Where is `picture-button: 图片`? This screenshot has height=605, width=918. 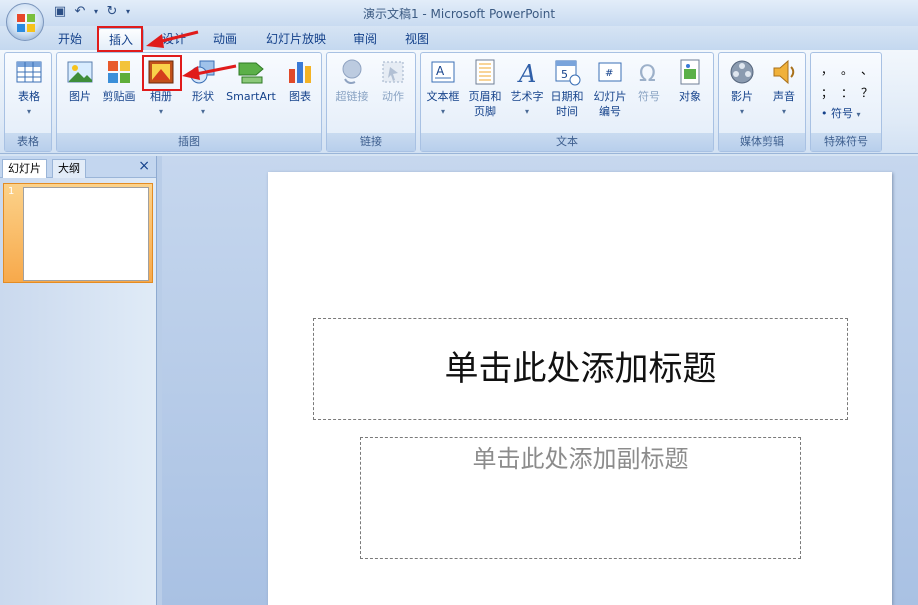
picture-button: 图片 is located at coordinates (80, 80).